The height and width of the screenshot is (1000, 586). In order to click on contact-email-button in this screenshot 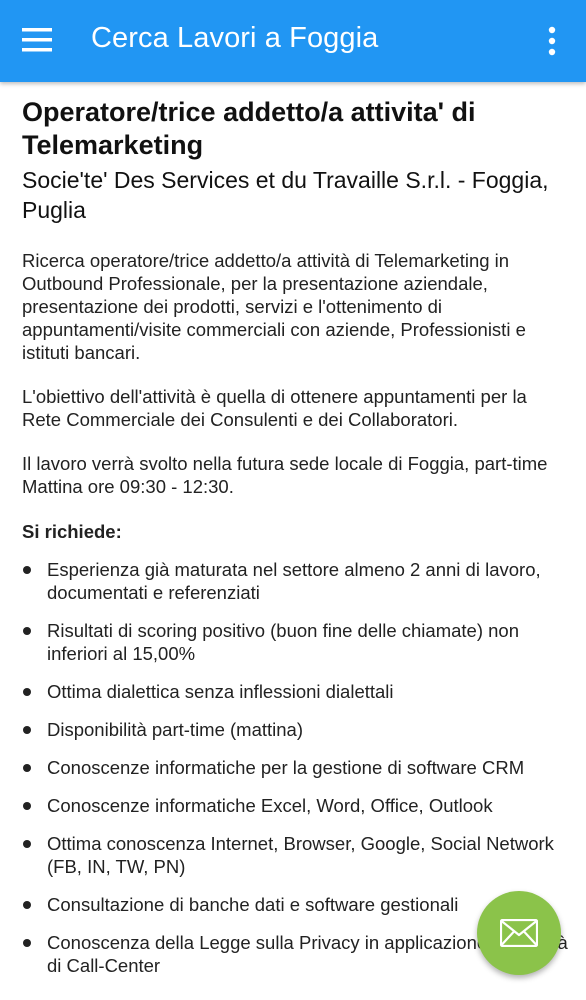, I will do `click(519, 933)`.